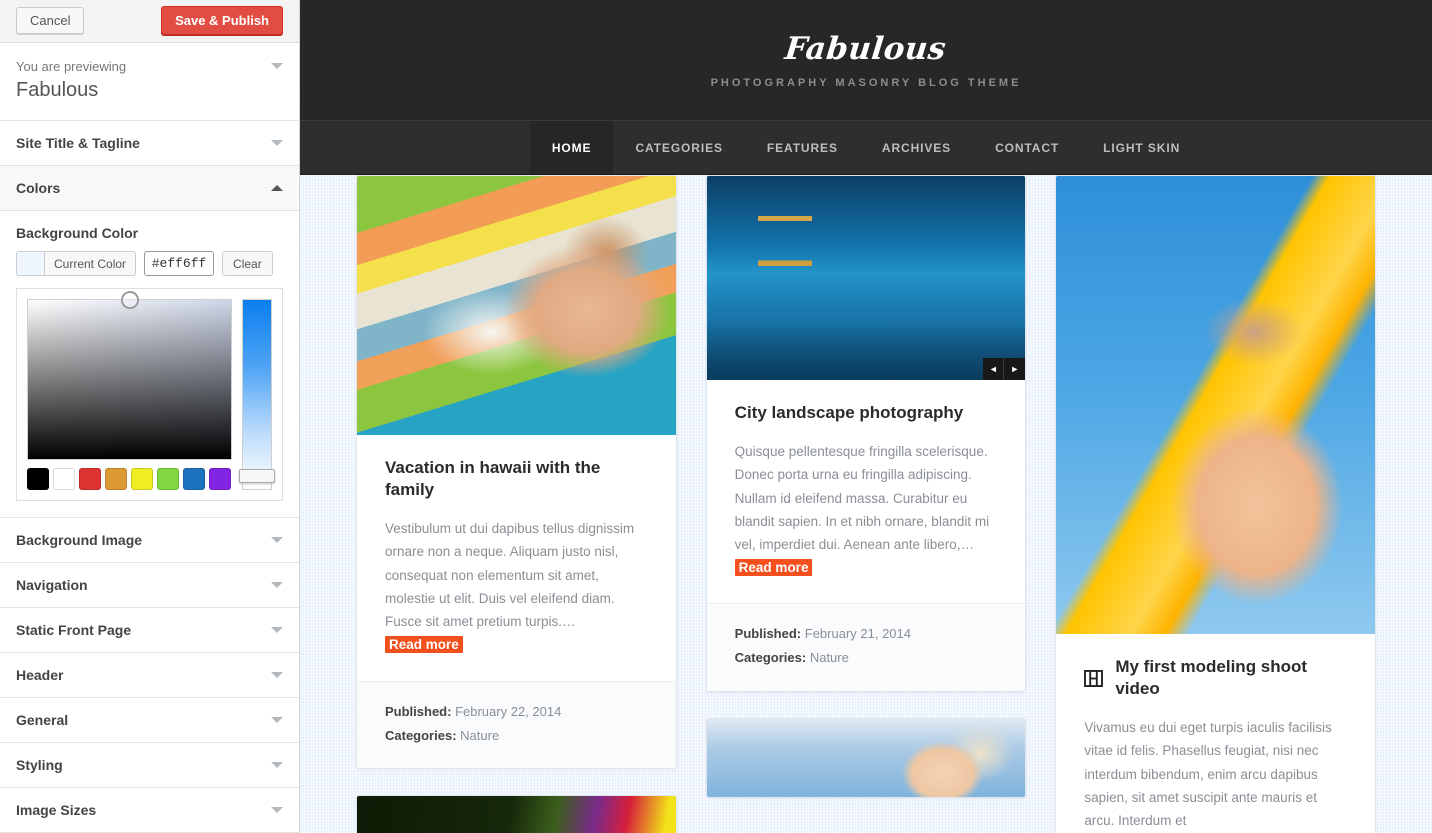 Image resolution: width=1432 pixels, height=833 pixels. Describe the element at coordinates (57, 90) in the screenshot. I see `previewing-theme-name: Fabulous` at that location.